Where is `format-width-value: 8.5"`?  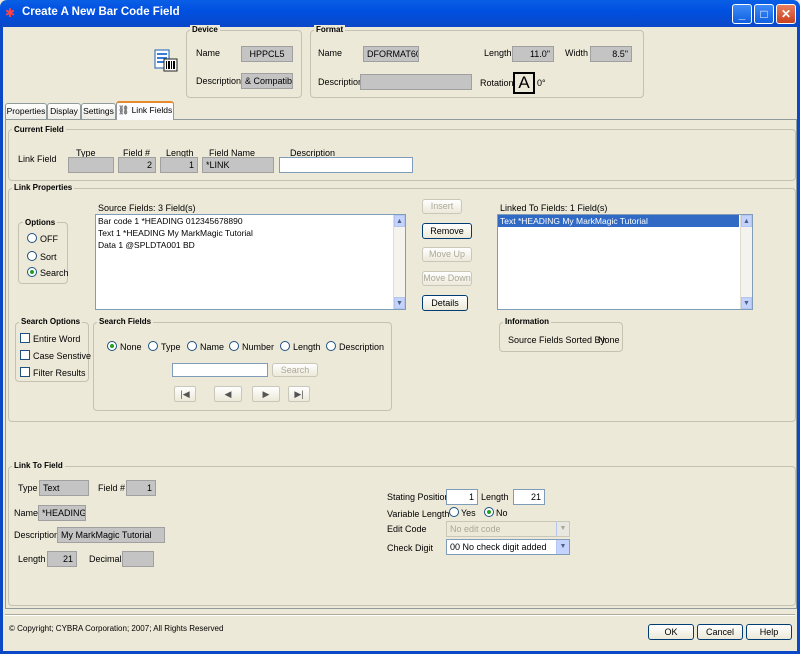 format-width-value: 8.5" is located at coordinates (611, 54).